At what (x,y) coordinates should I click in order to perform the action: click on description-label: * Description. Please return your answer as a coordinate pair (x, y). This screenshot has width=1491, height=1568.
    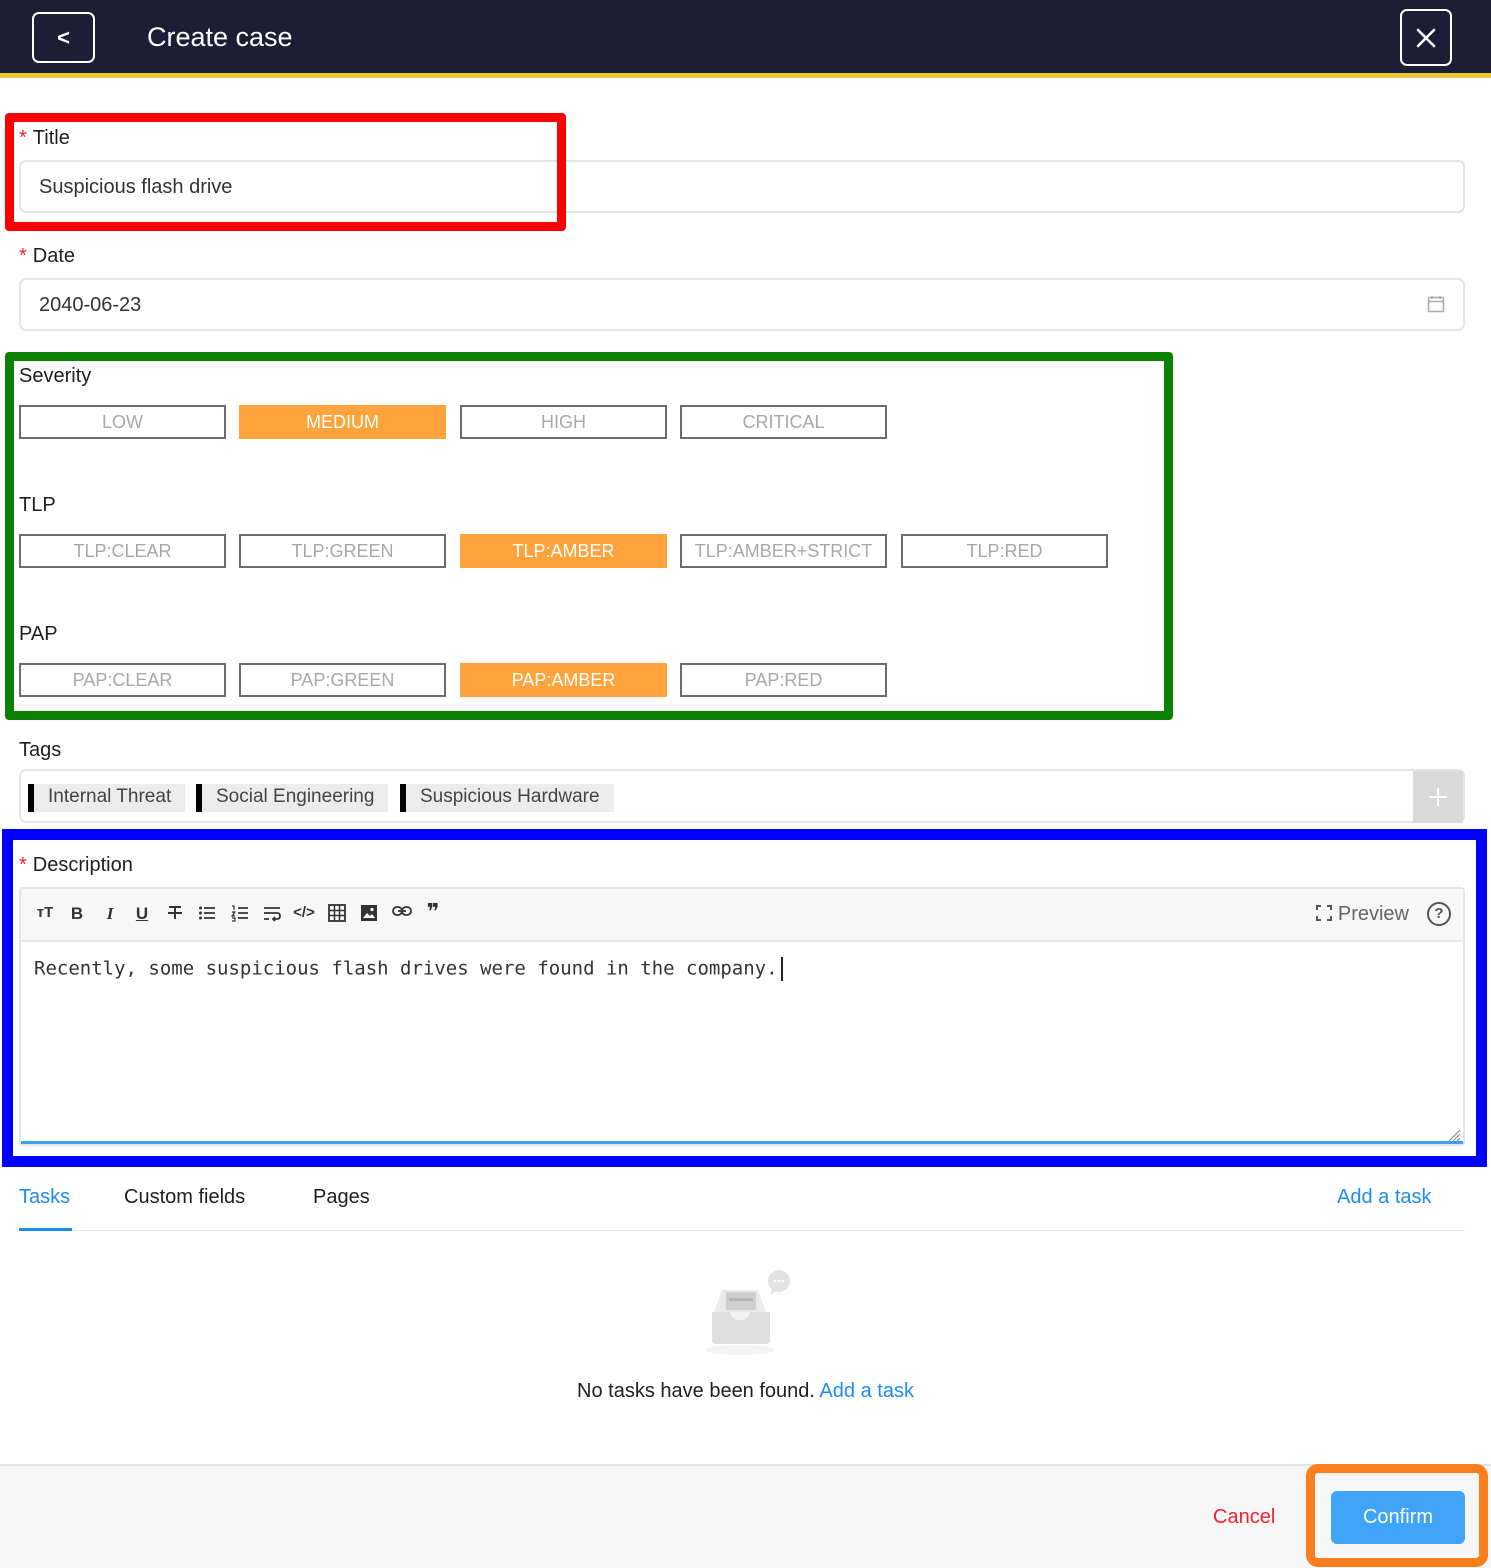
    Looking at the image, I should click on (76, 865).